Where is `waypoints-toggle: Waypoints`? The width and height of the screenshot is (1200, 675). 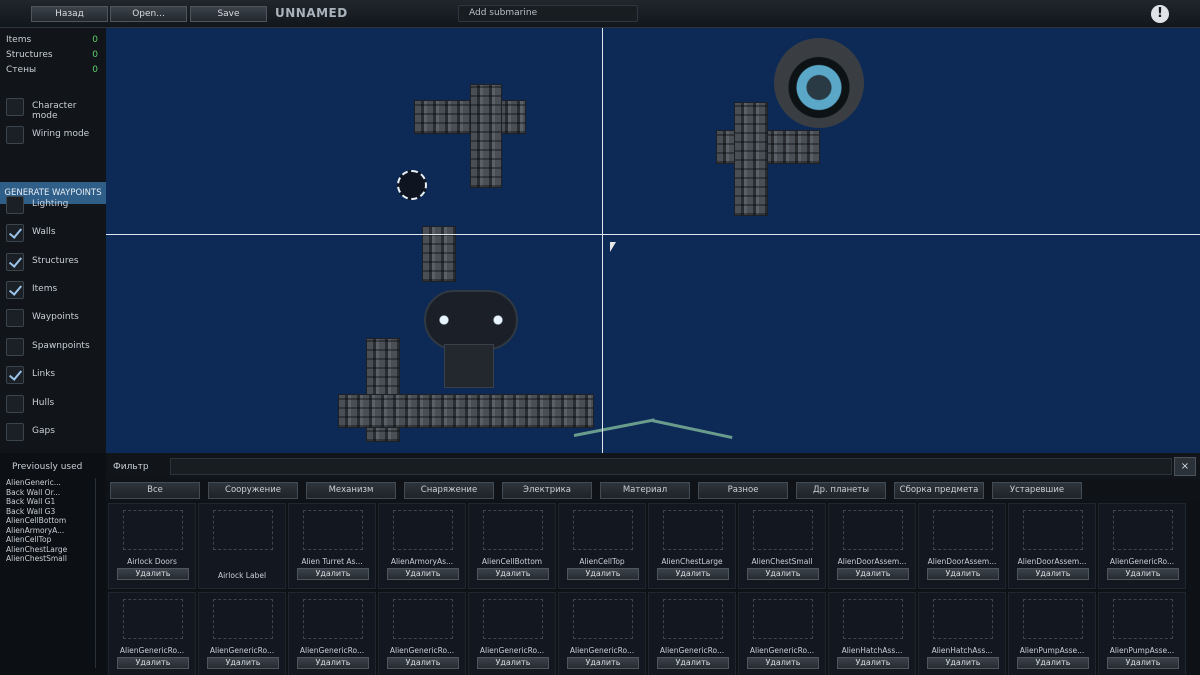 waypoints-toggle: Waypoints is located at coordinates (55, 318).